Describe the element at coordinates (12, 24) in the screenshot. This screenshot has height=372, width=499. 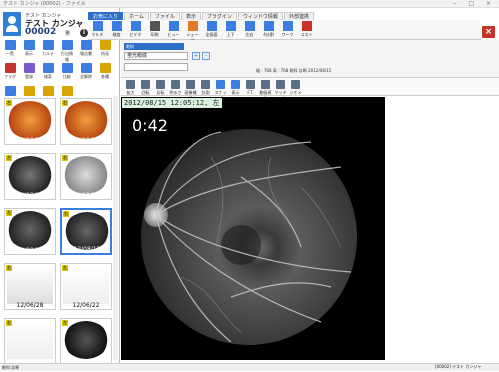
I see `avatar` at that location.